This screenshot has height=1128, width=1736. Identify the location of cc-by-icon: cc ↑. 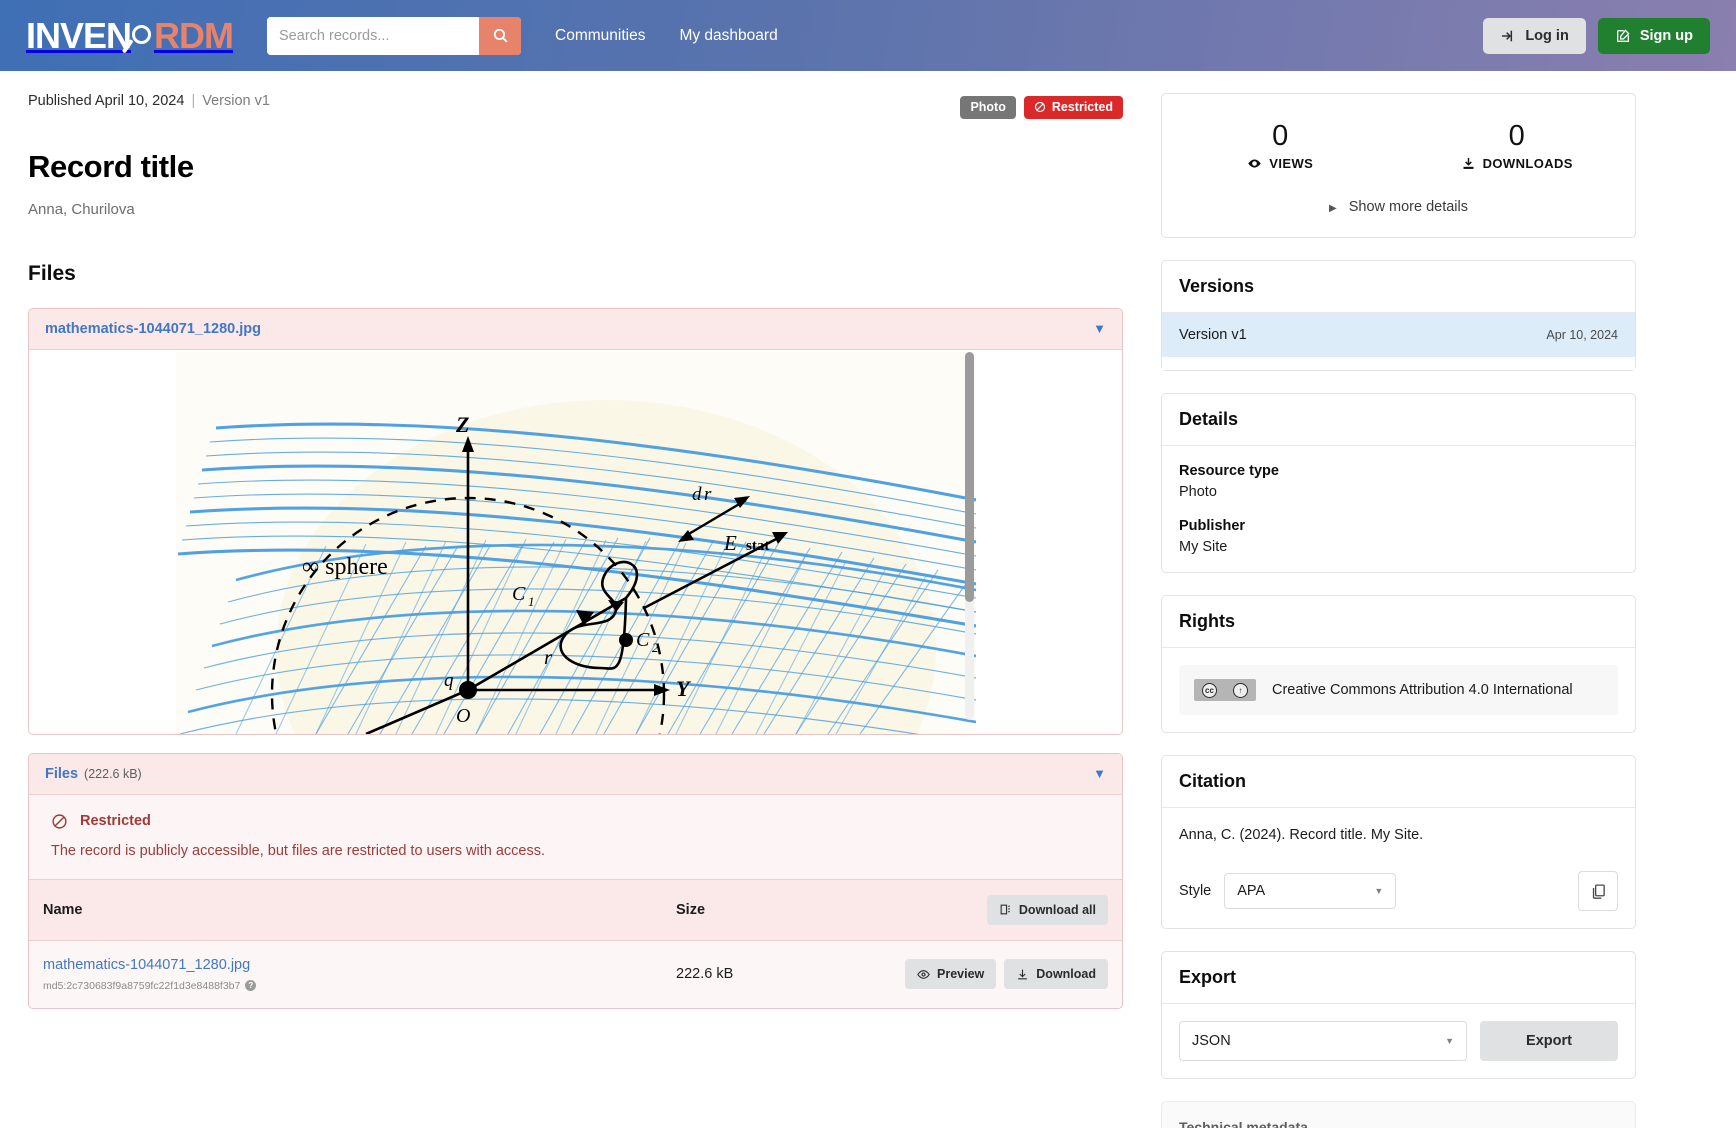
(1225, 690).